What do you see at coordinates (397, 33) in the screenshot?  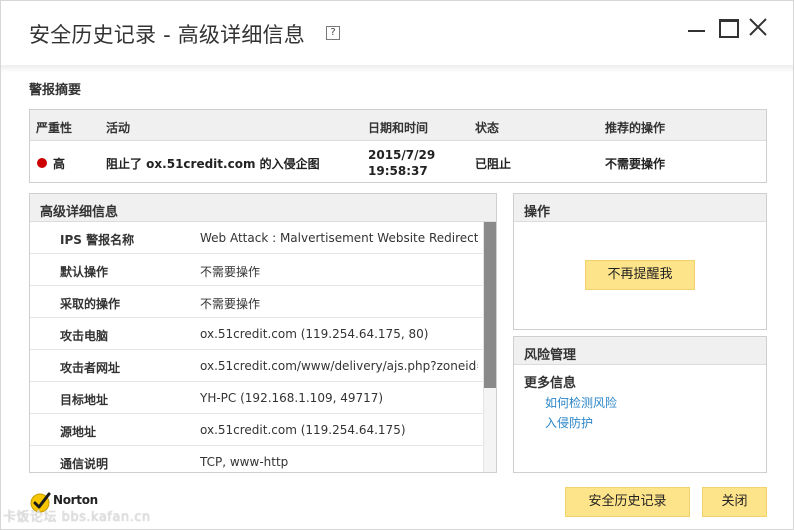 I see `title-bar: 安全历史记录 - 高级详细信息 ?` at bounding box center [397, 33].